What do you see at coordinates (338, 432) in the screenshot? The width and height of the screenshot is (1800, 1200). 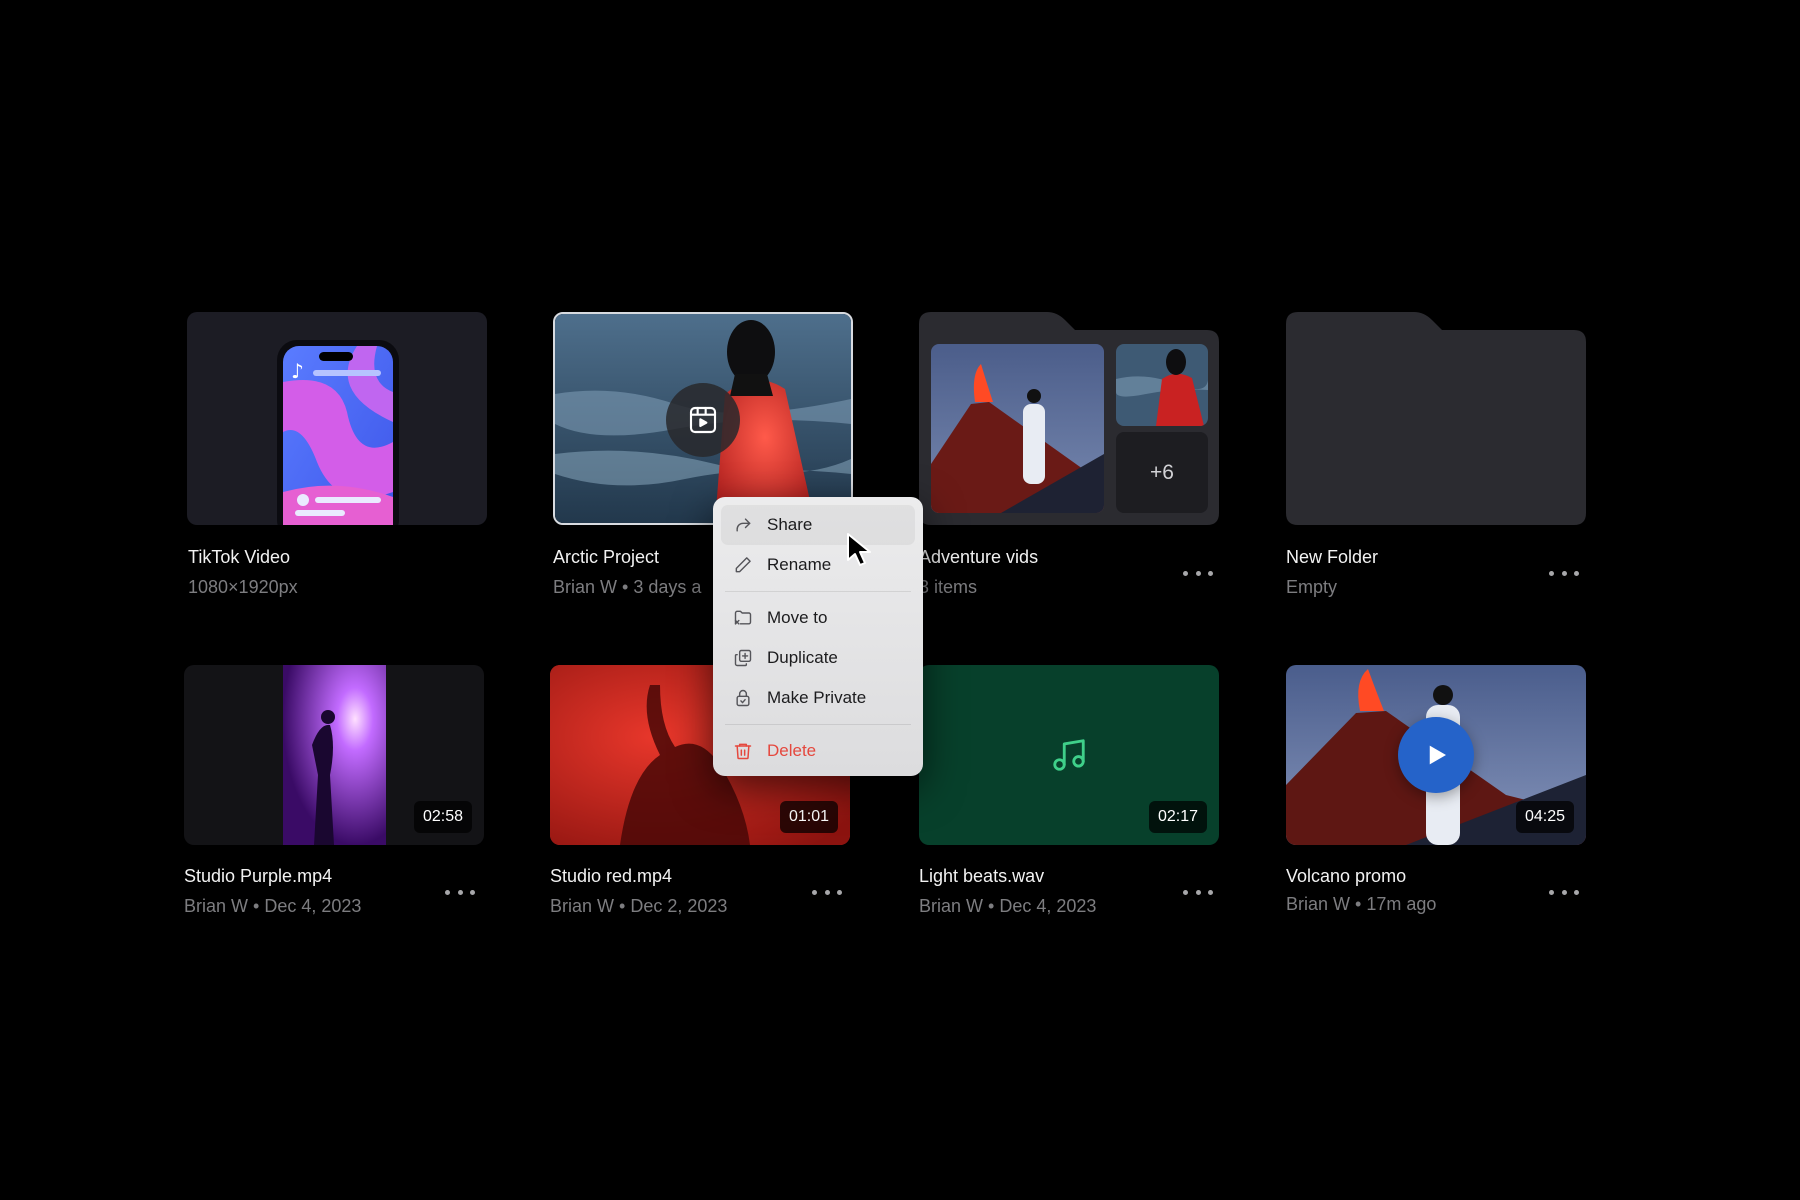 I see `phone-mockup-image: ♪` at bounding box center [338, 432].